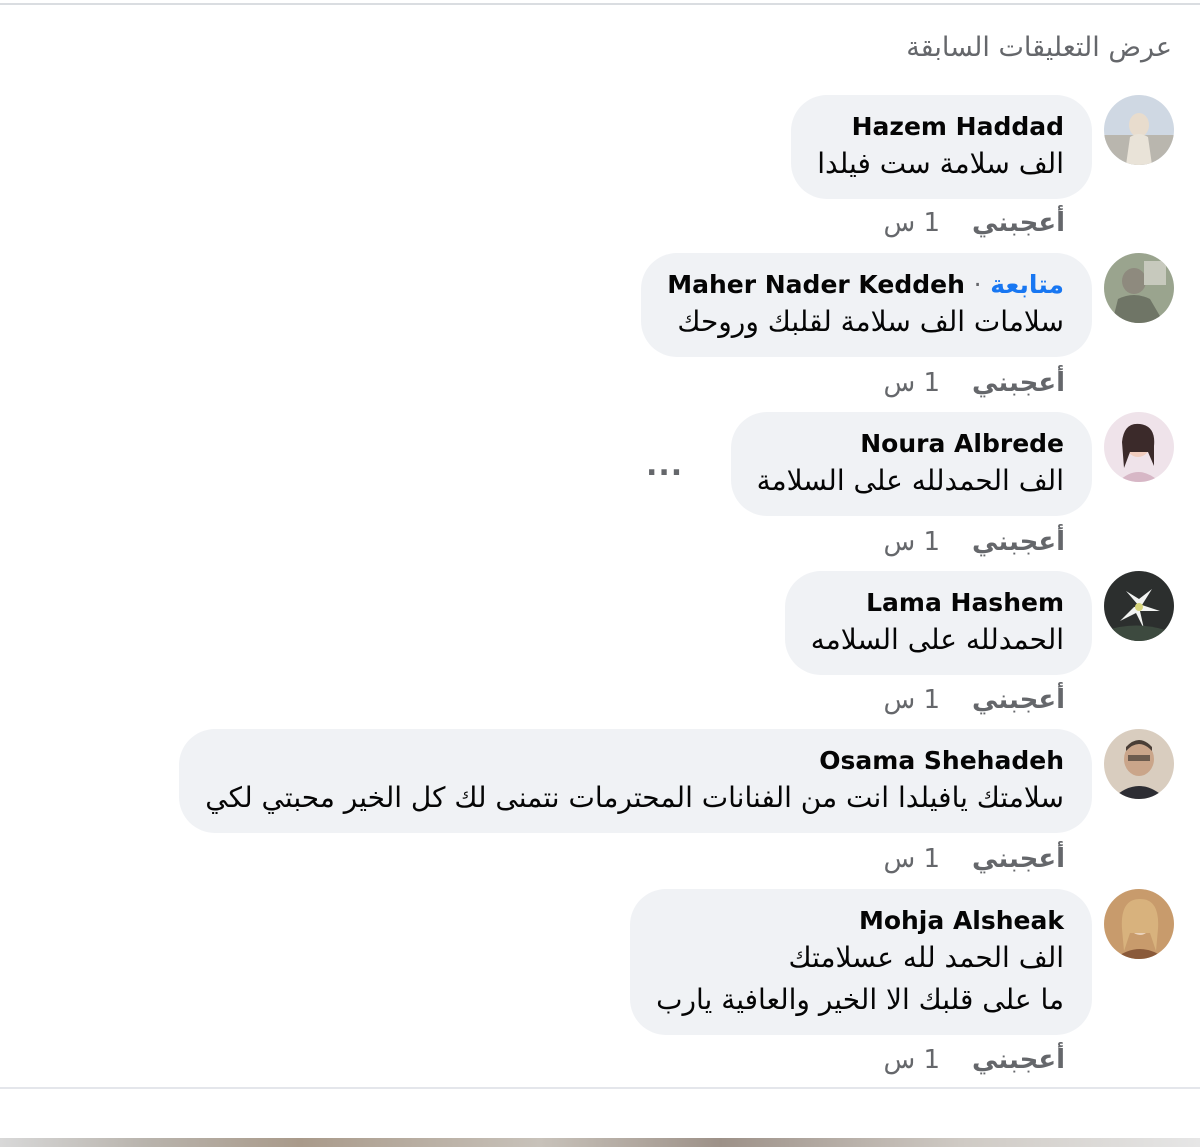 Image resolution: width=1200 pixels, height=1147 pixels. I want to click on comment-author: Osama Shehadeh, so click(634, 761).